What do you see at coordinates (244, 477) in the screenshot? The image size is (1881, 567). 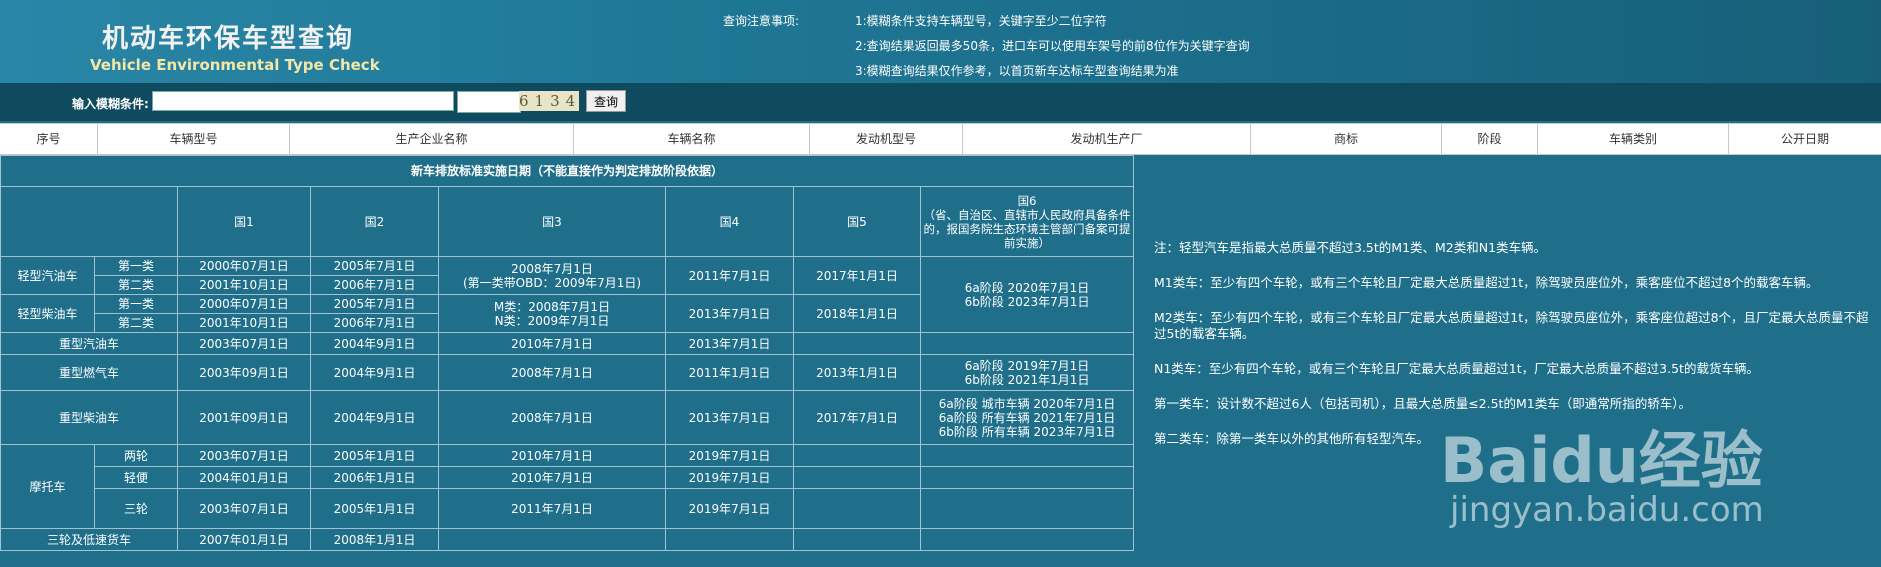 I see `cell: 2004年01月1日` at bounding box center [244, 477].